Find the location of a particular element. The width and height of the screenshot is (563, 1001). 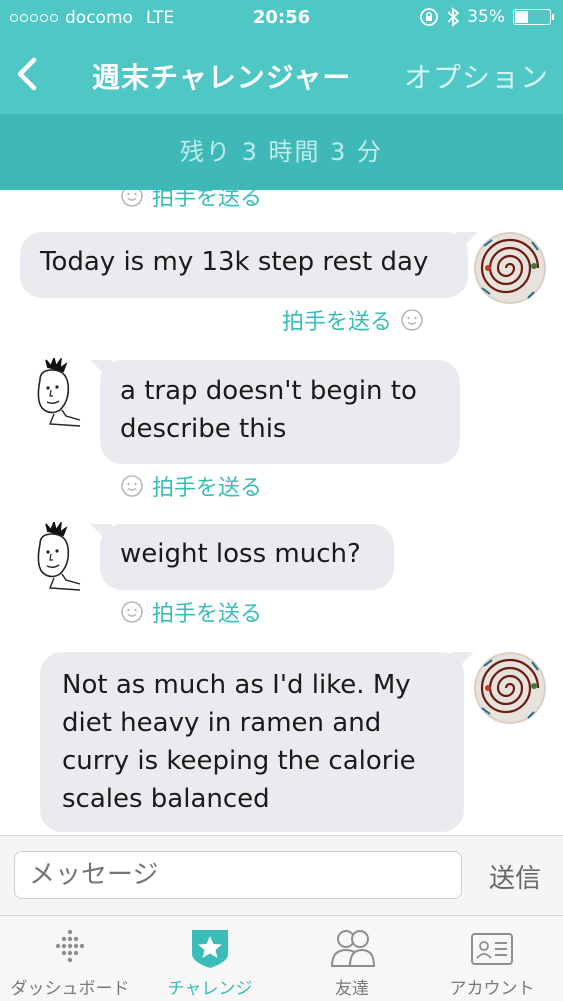

account-card-icon is located at coordinates (492, 949).